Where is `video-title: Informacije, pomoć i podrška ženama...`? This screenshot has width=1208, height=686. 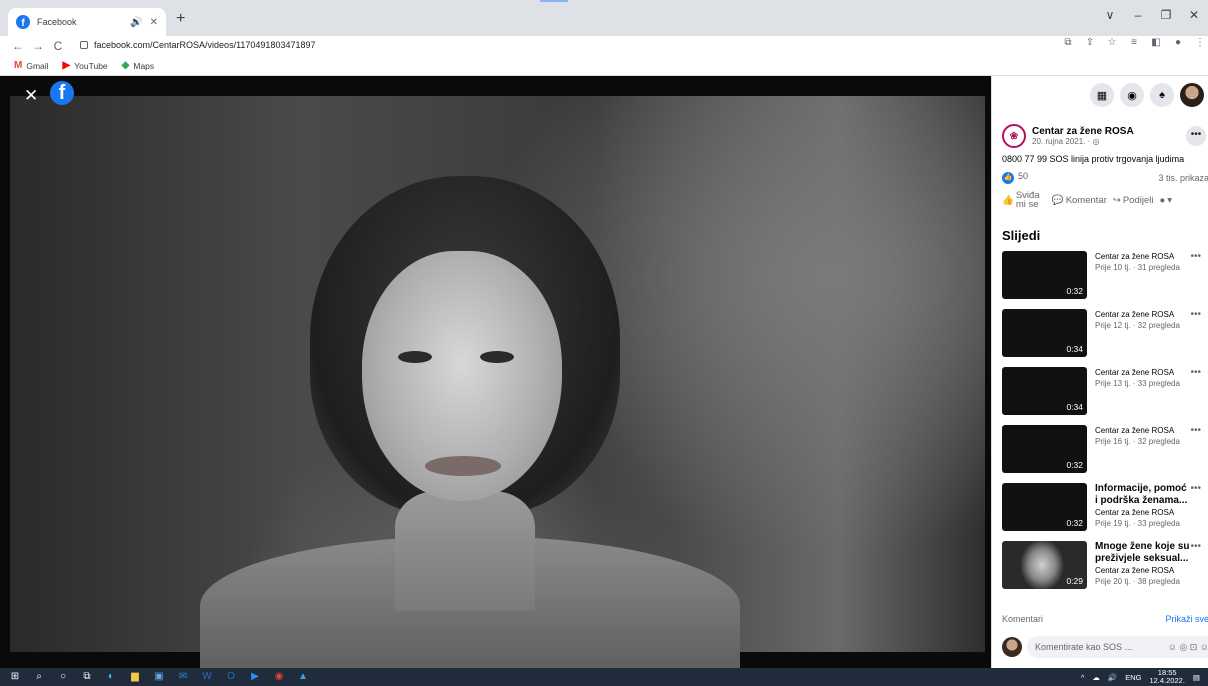 video-title: Informacije, pomoć i podrška ženama... is located at coordinates (1143, 495).